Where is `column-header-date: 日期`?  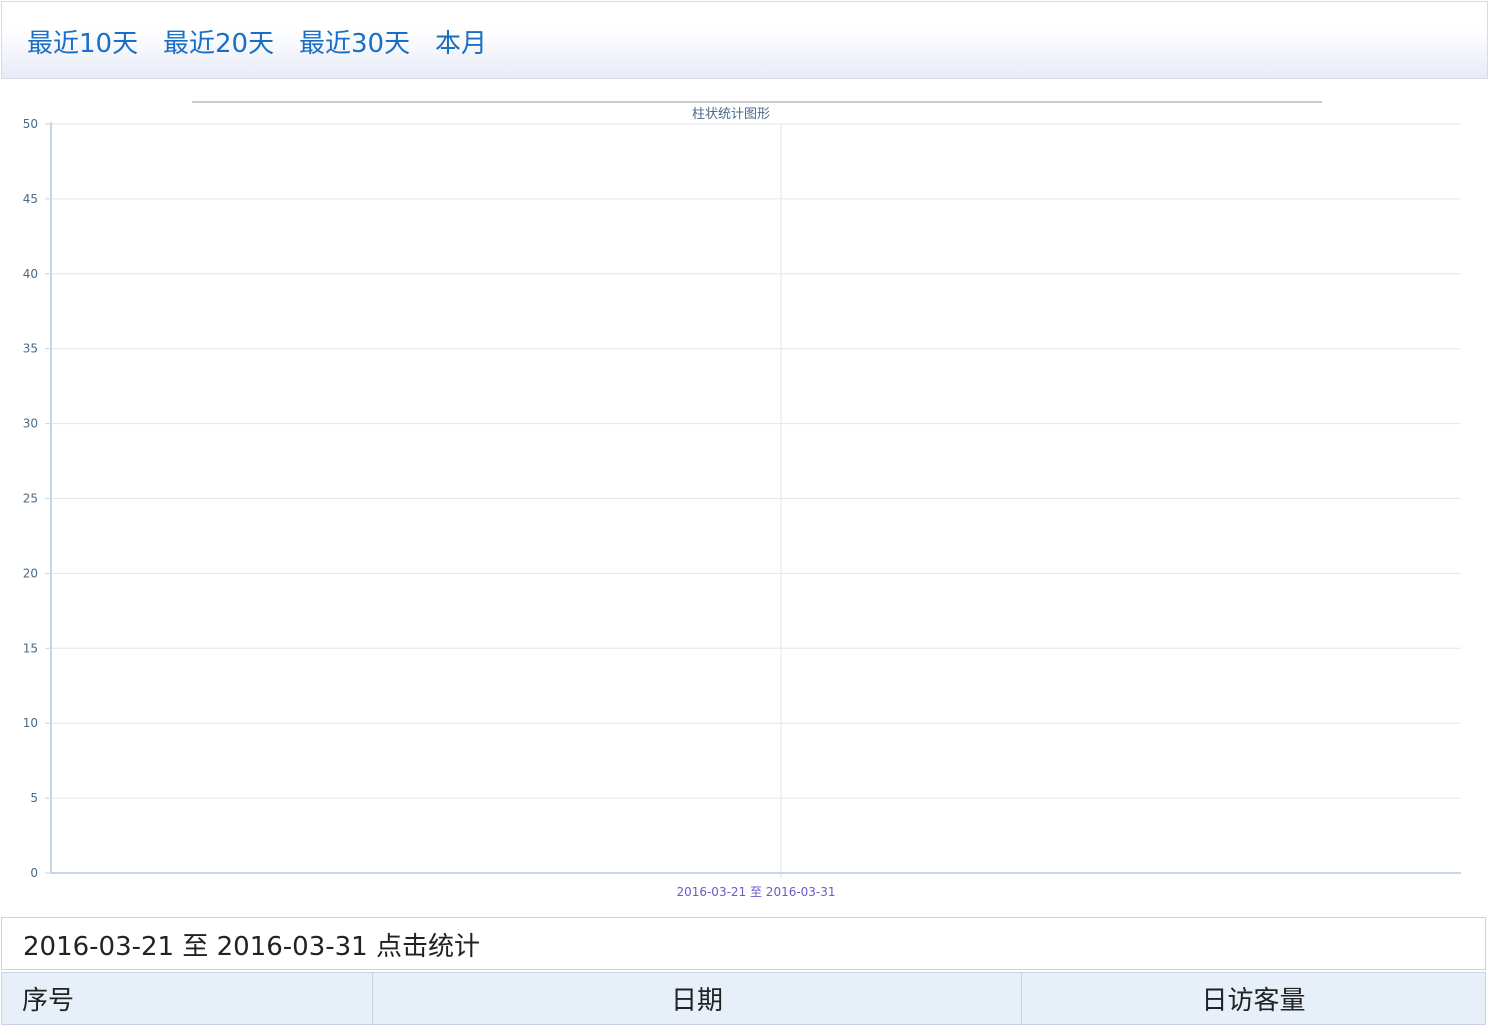
column-header-date: 日期 is located at coordinates (697, 998).